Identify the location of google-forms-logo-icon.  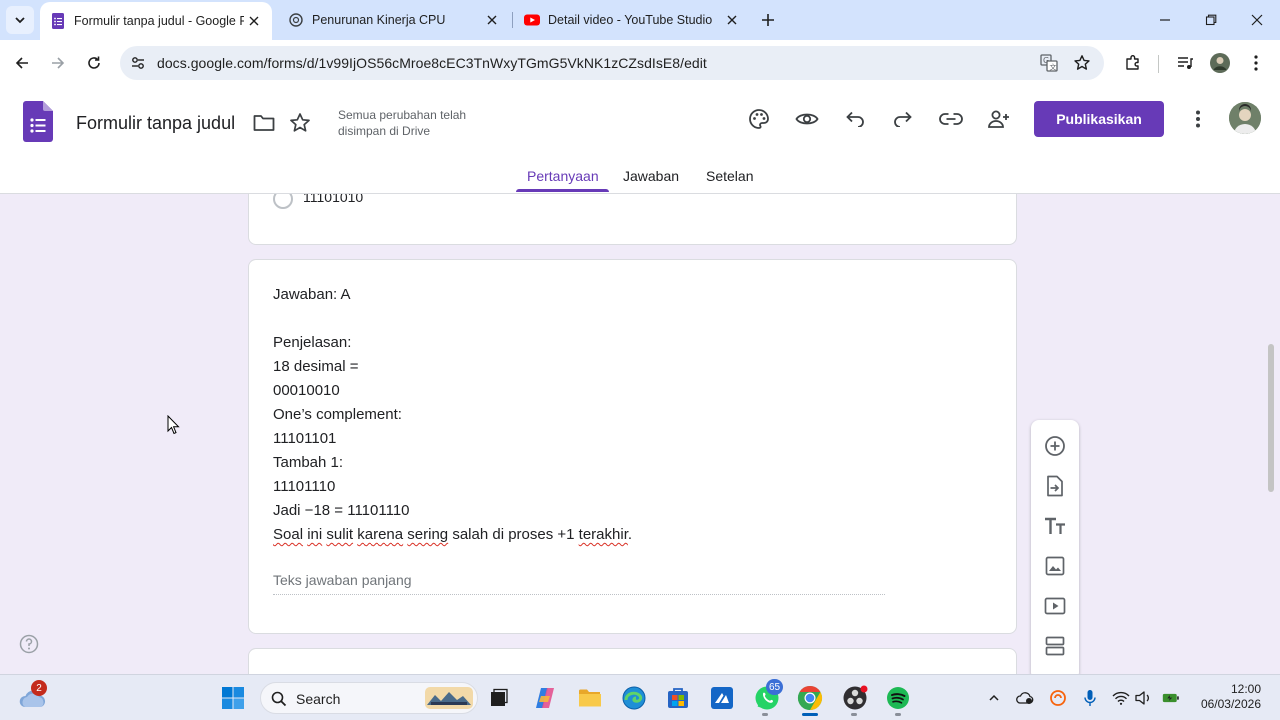
(38, 121).